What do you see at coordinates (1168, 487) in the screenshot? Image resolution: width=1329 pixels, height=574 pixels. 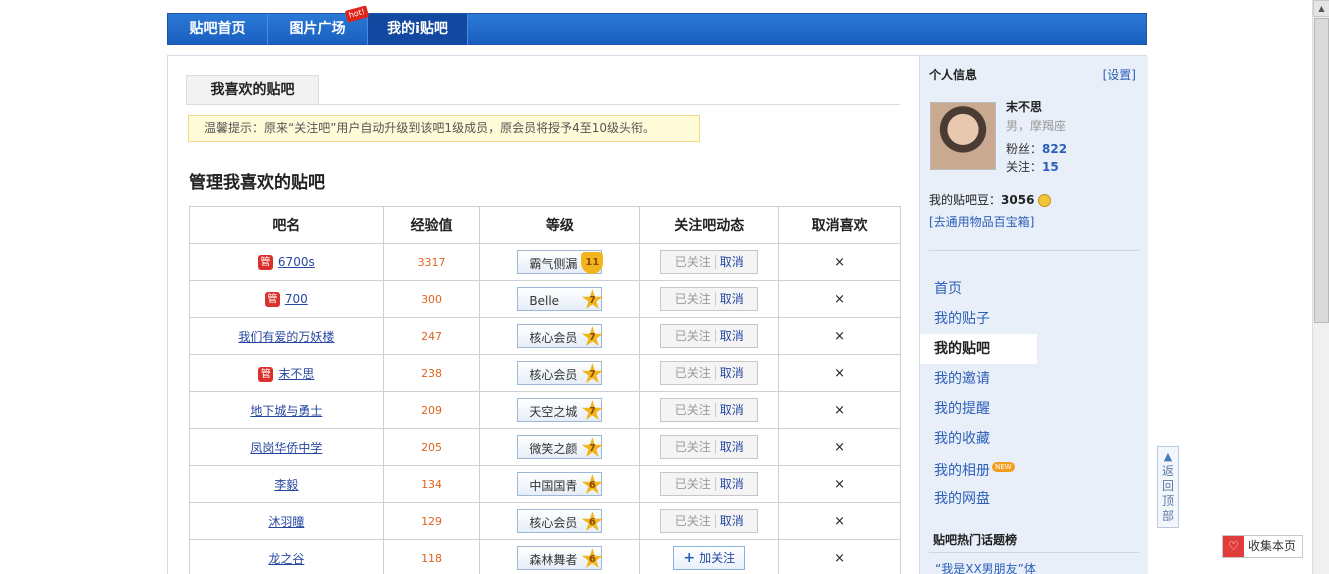 I see `back-to-top-button: ▲ 返回顶部` at bounding box center [1168, 487].